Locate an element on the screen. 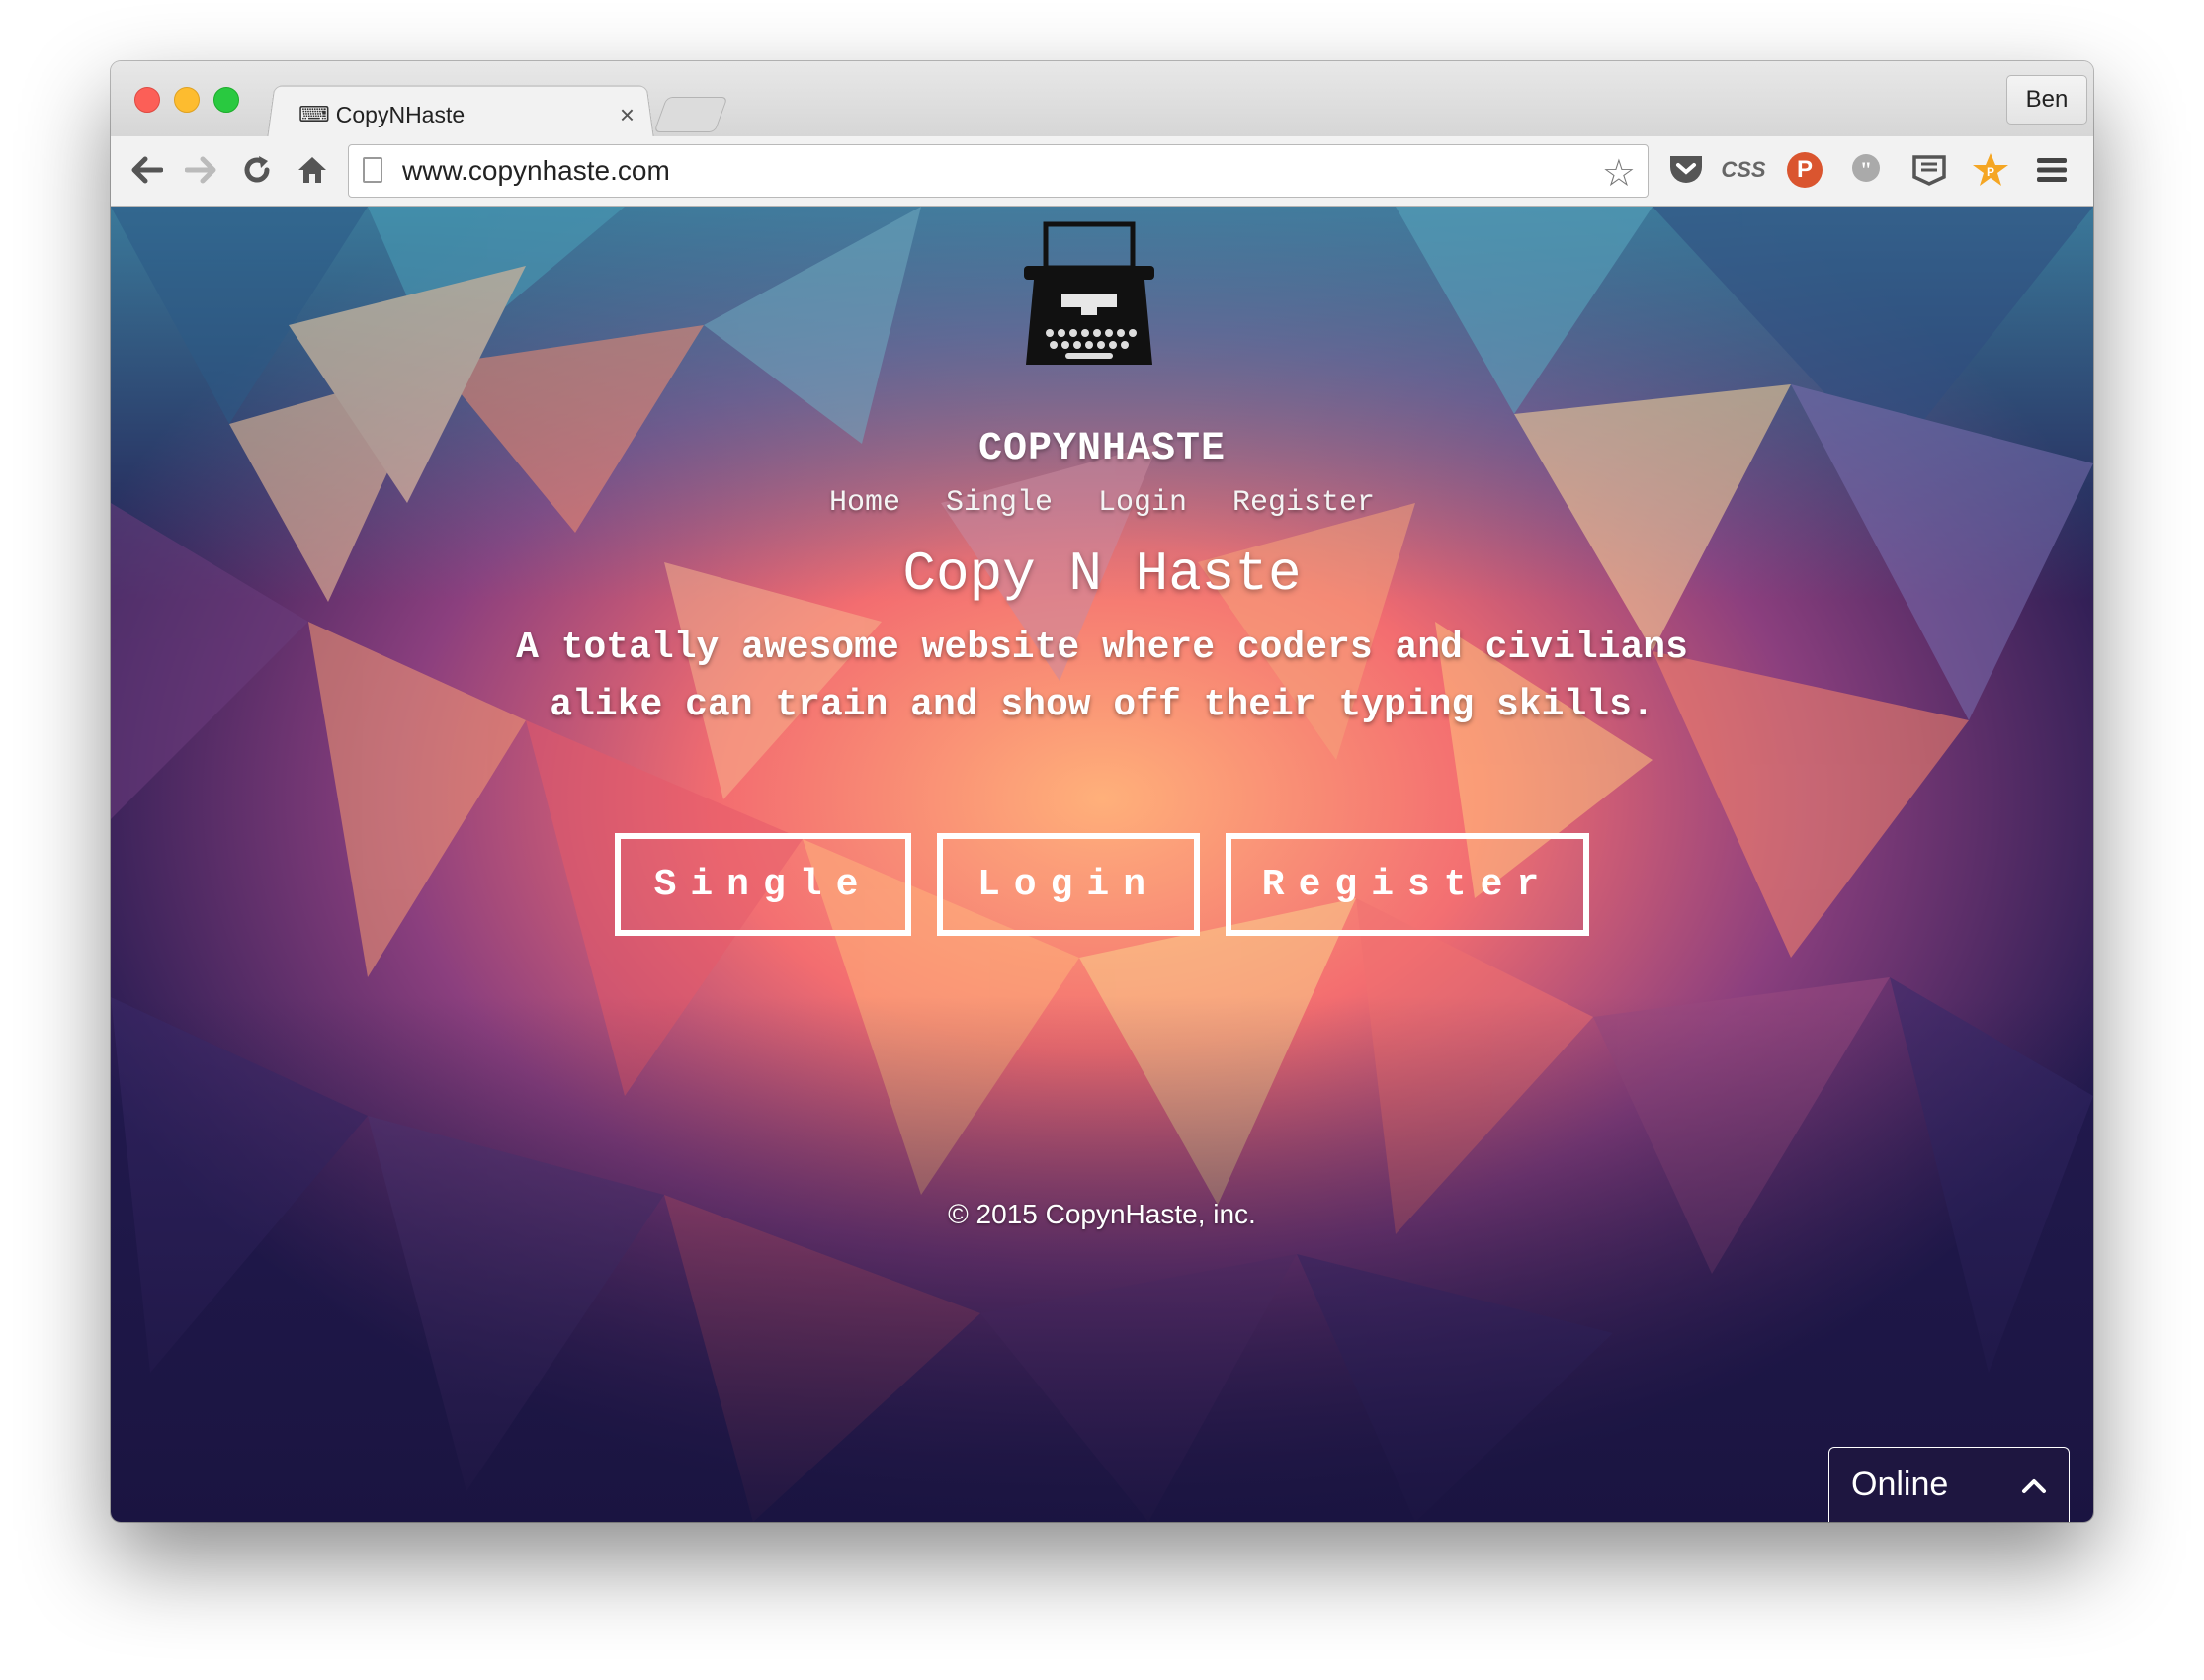  reader-icon is located at coordinates (1929, 170).